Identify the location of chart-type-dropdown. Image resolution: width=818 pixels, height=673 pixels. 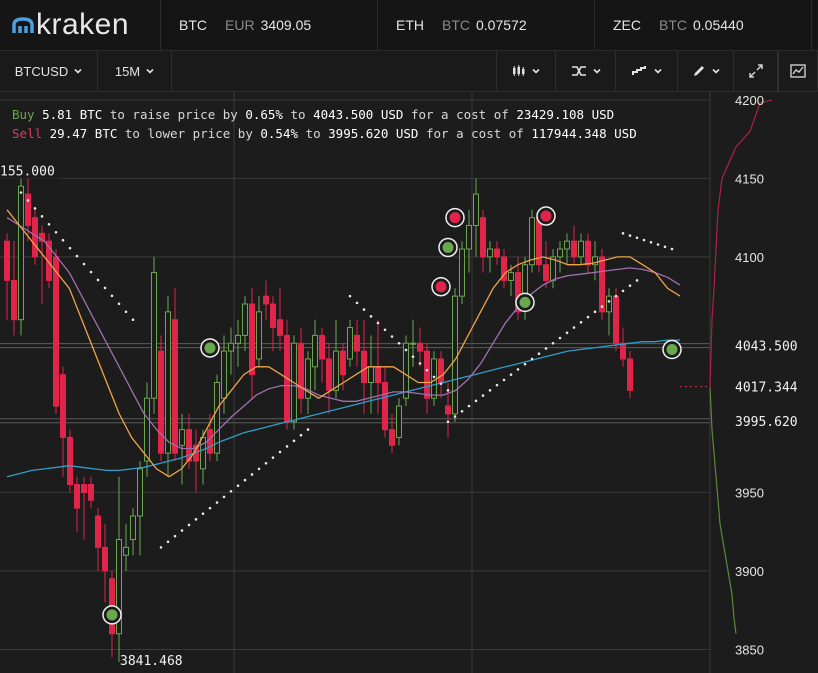
(526, 71).